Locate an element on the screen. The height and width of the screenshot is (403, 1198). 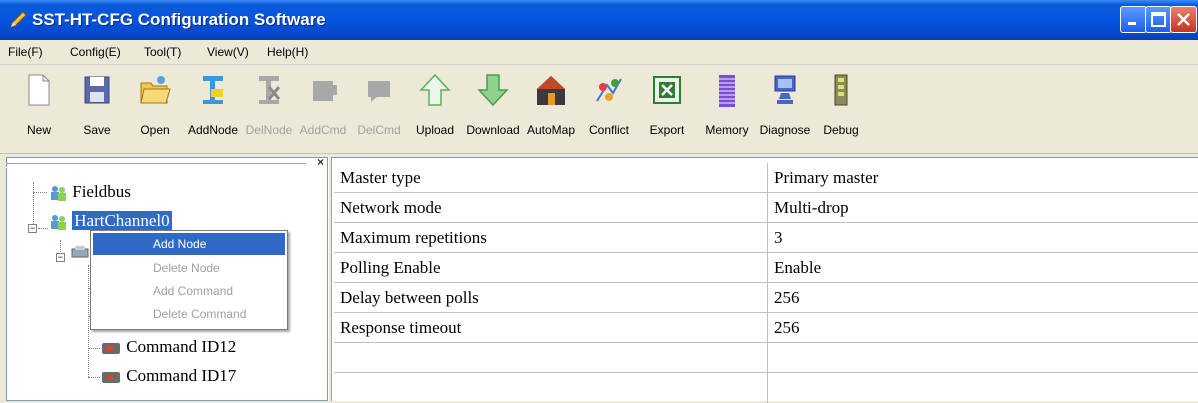
upload-arrow-icon is located at coordinates (435, 89).